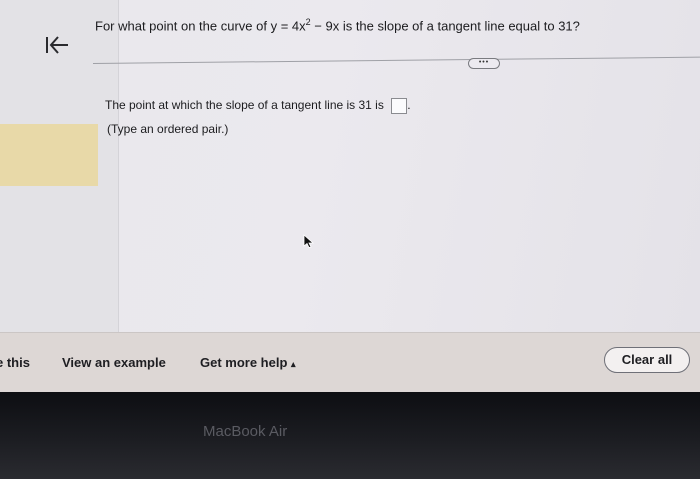 The width and height of the screenshot is (700, 479). I want to click on divider, so click(396, 60).